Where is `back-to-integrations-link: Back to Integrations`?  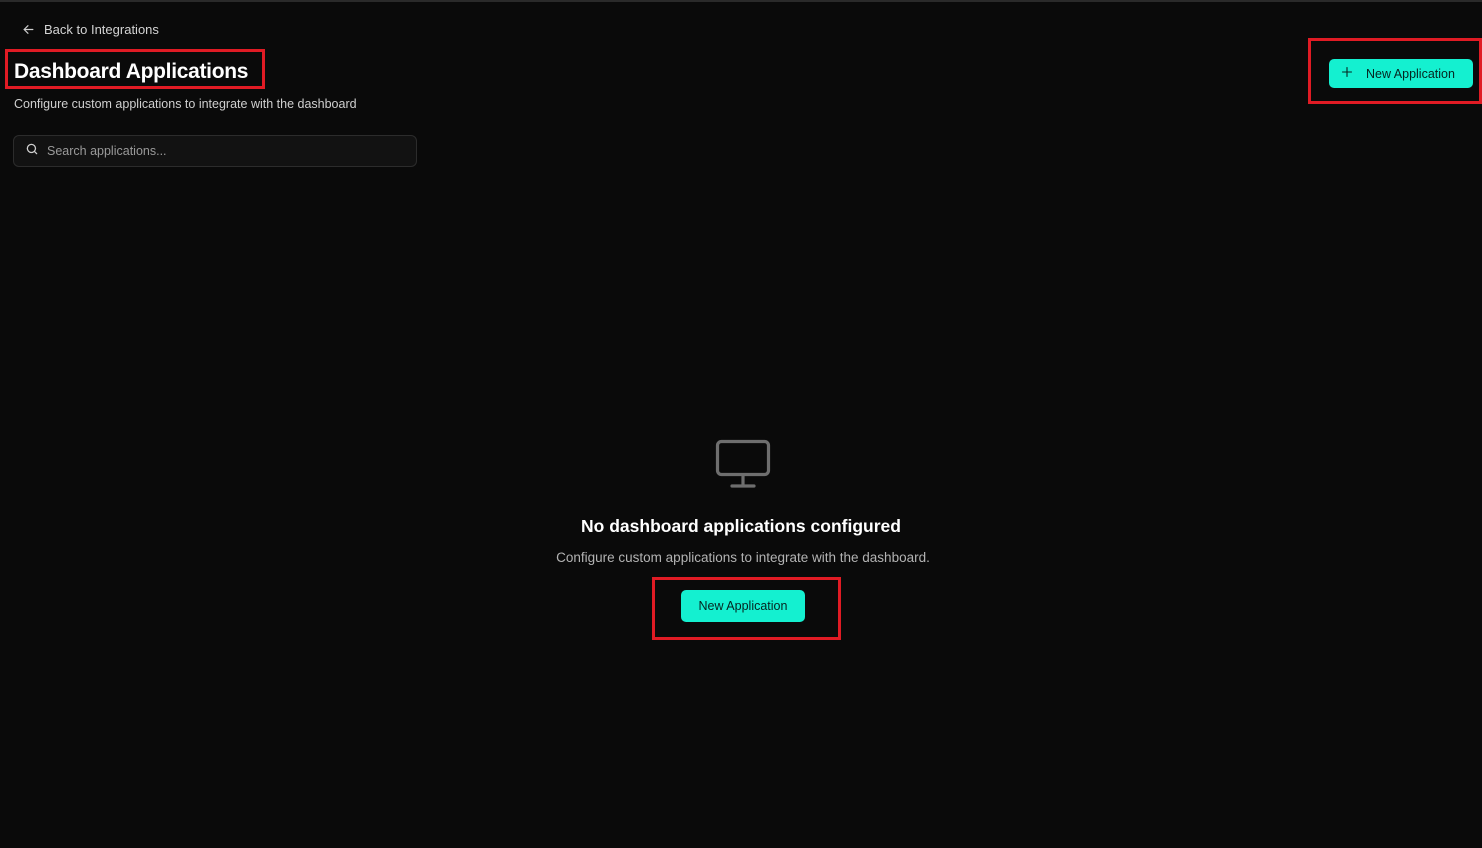 back-to-integrations-link: Back to Integrations is located at coordinates (90, 29).